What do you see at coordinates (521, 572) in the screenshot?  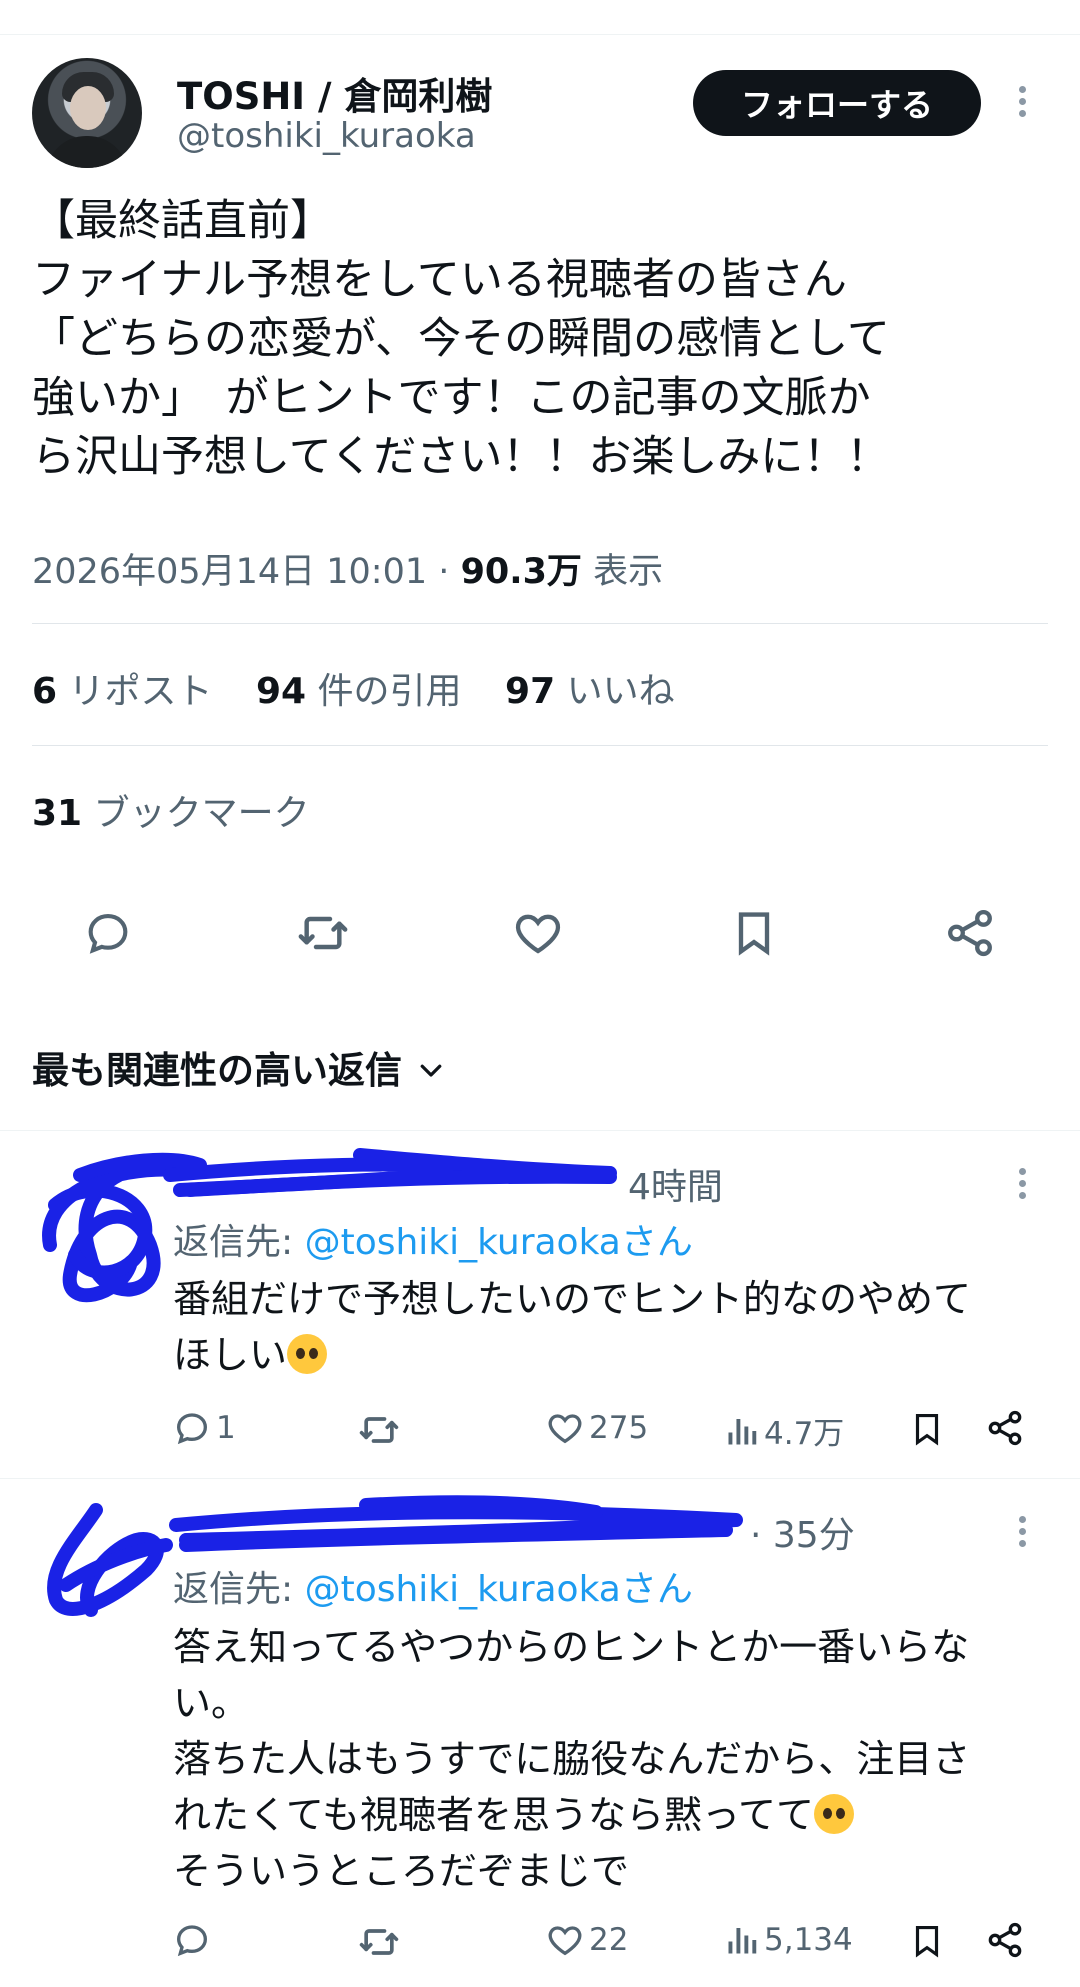 I see `views-count: 90.3万` at bounding box center [521, 572].